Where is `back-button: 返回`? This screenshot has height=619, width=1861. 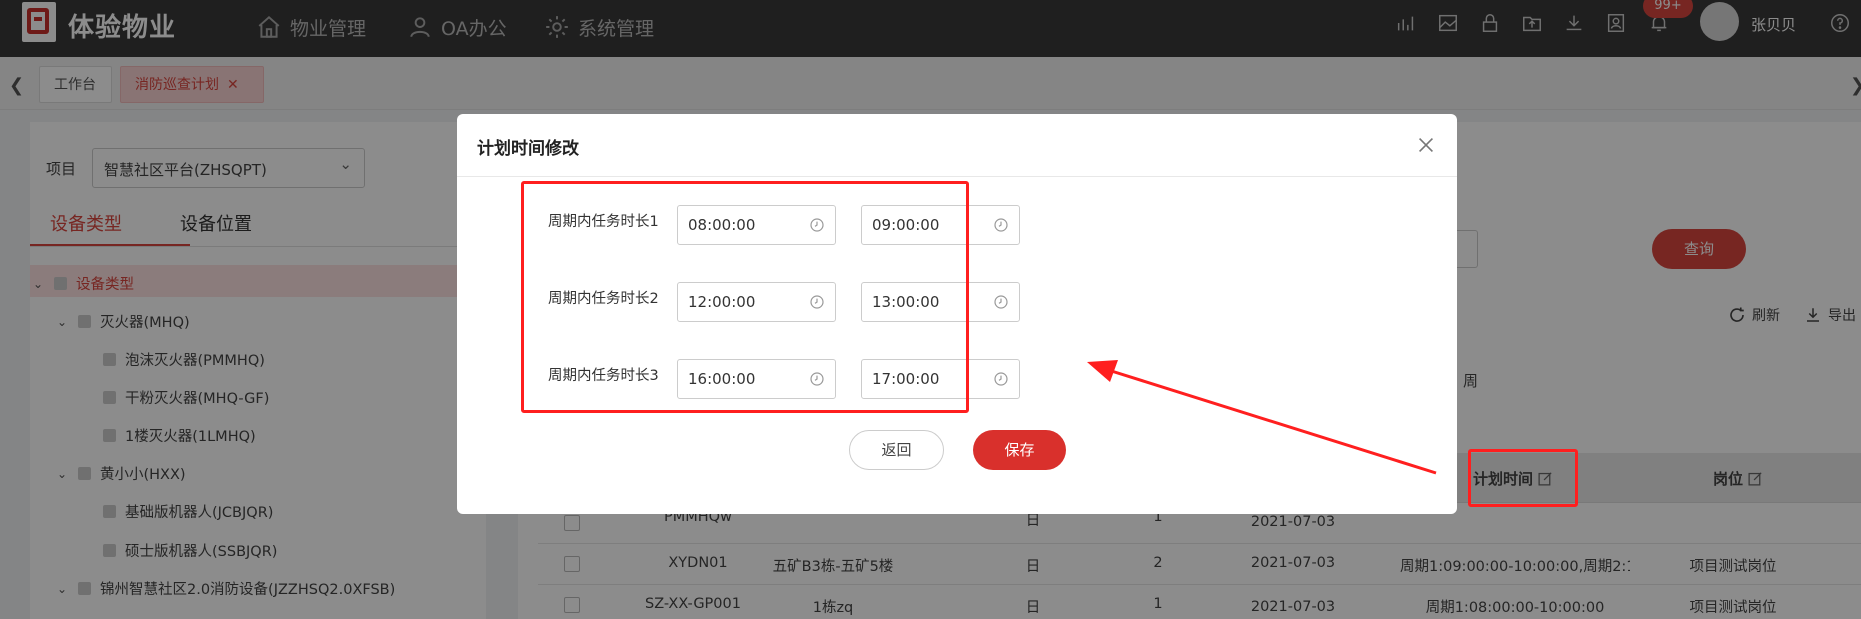
back-button: 返回 is located at coordinates (896, 450).